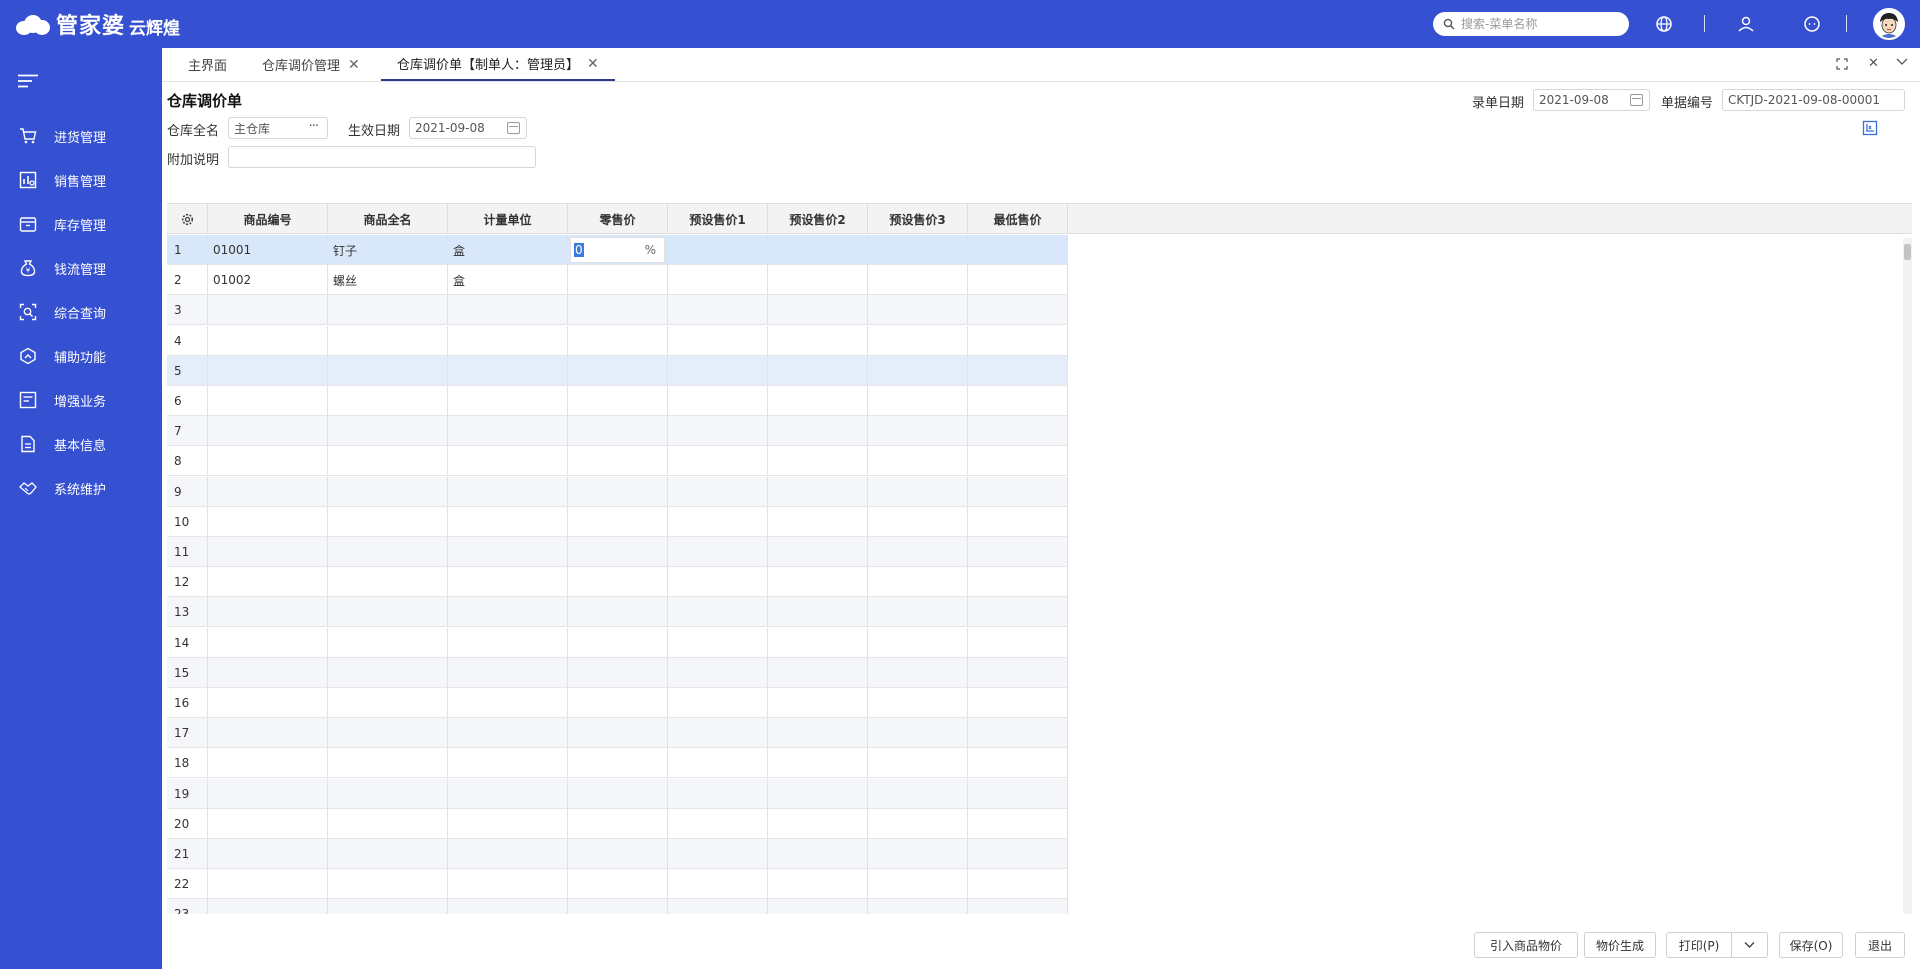 The image size is (1920, 969). I want to click on sidebar-item-cashflow: ¥ 钱流管理, so click(81, 268).